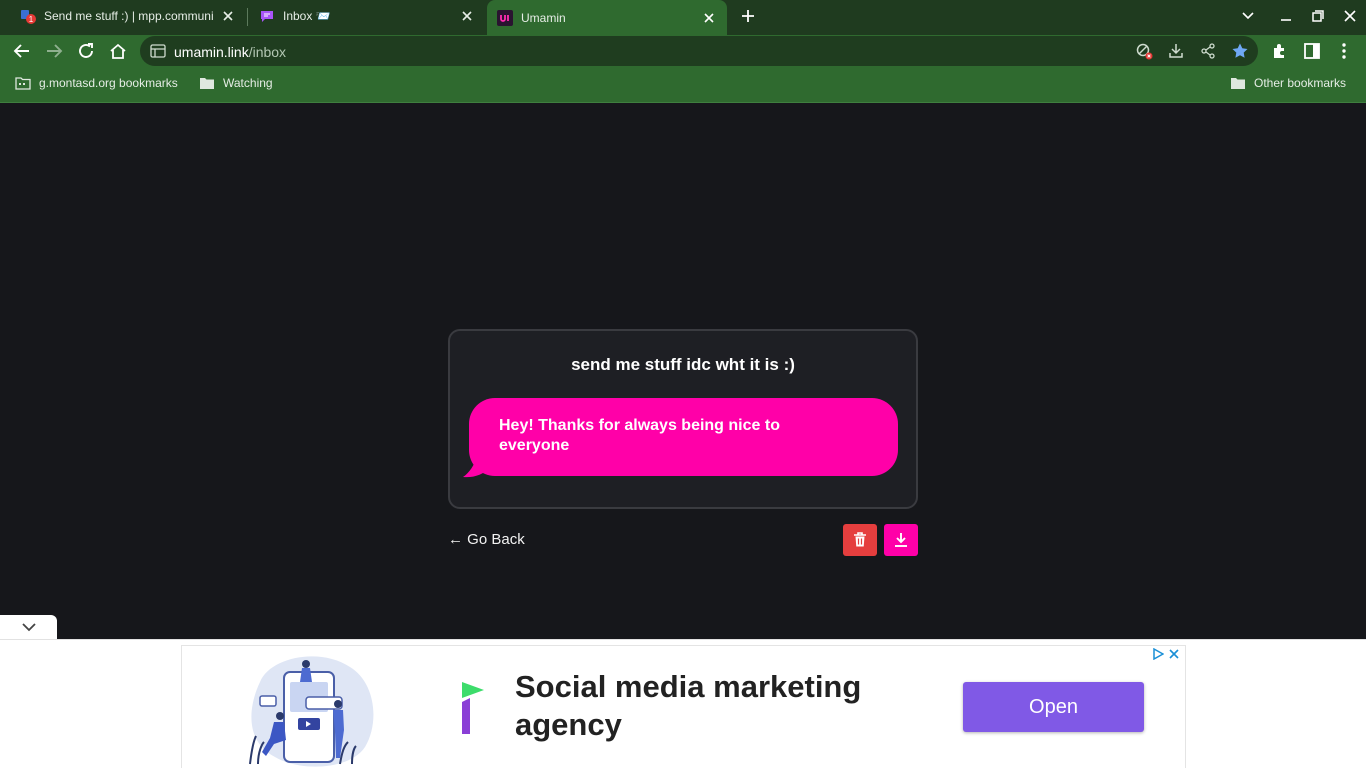 The height and width of the screenshot is (768, 1366). Describe the element at coordinates (23, 83) in the screenshot. I see `folder-grid-icon` at that location.